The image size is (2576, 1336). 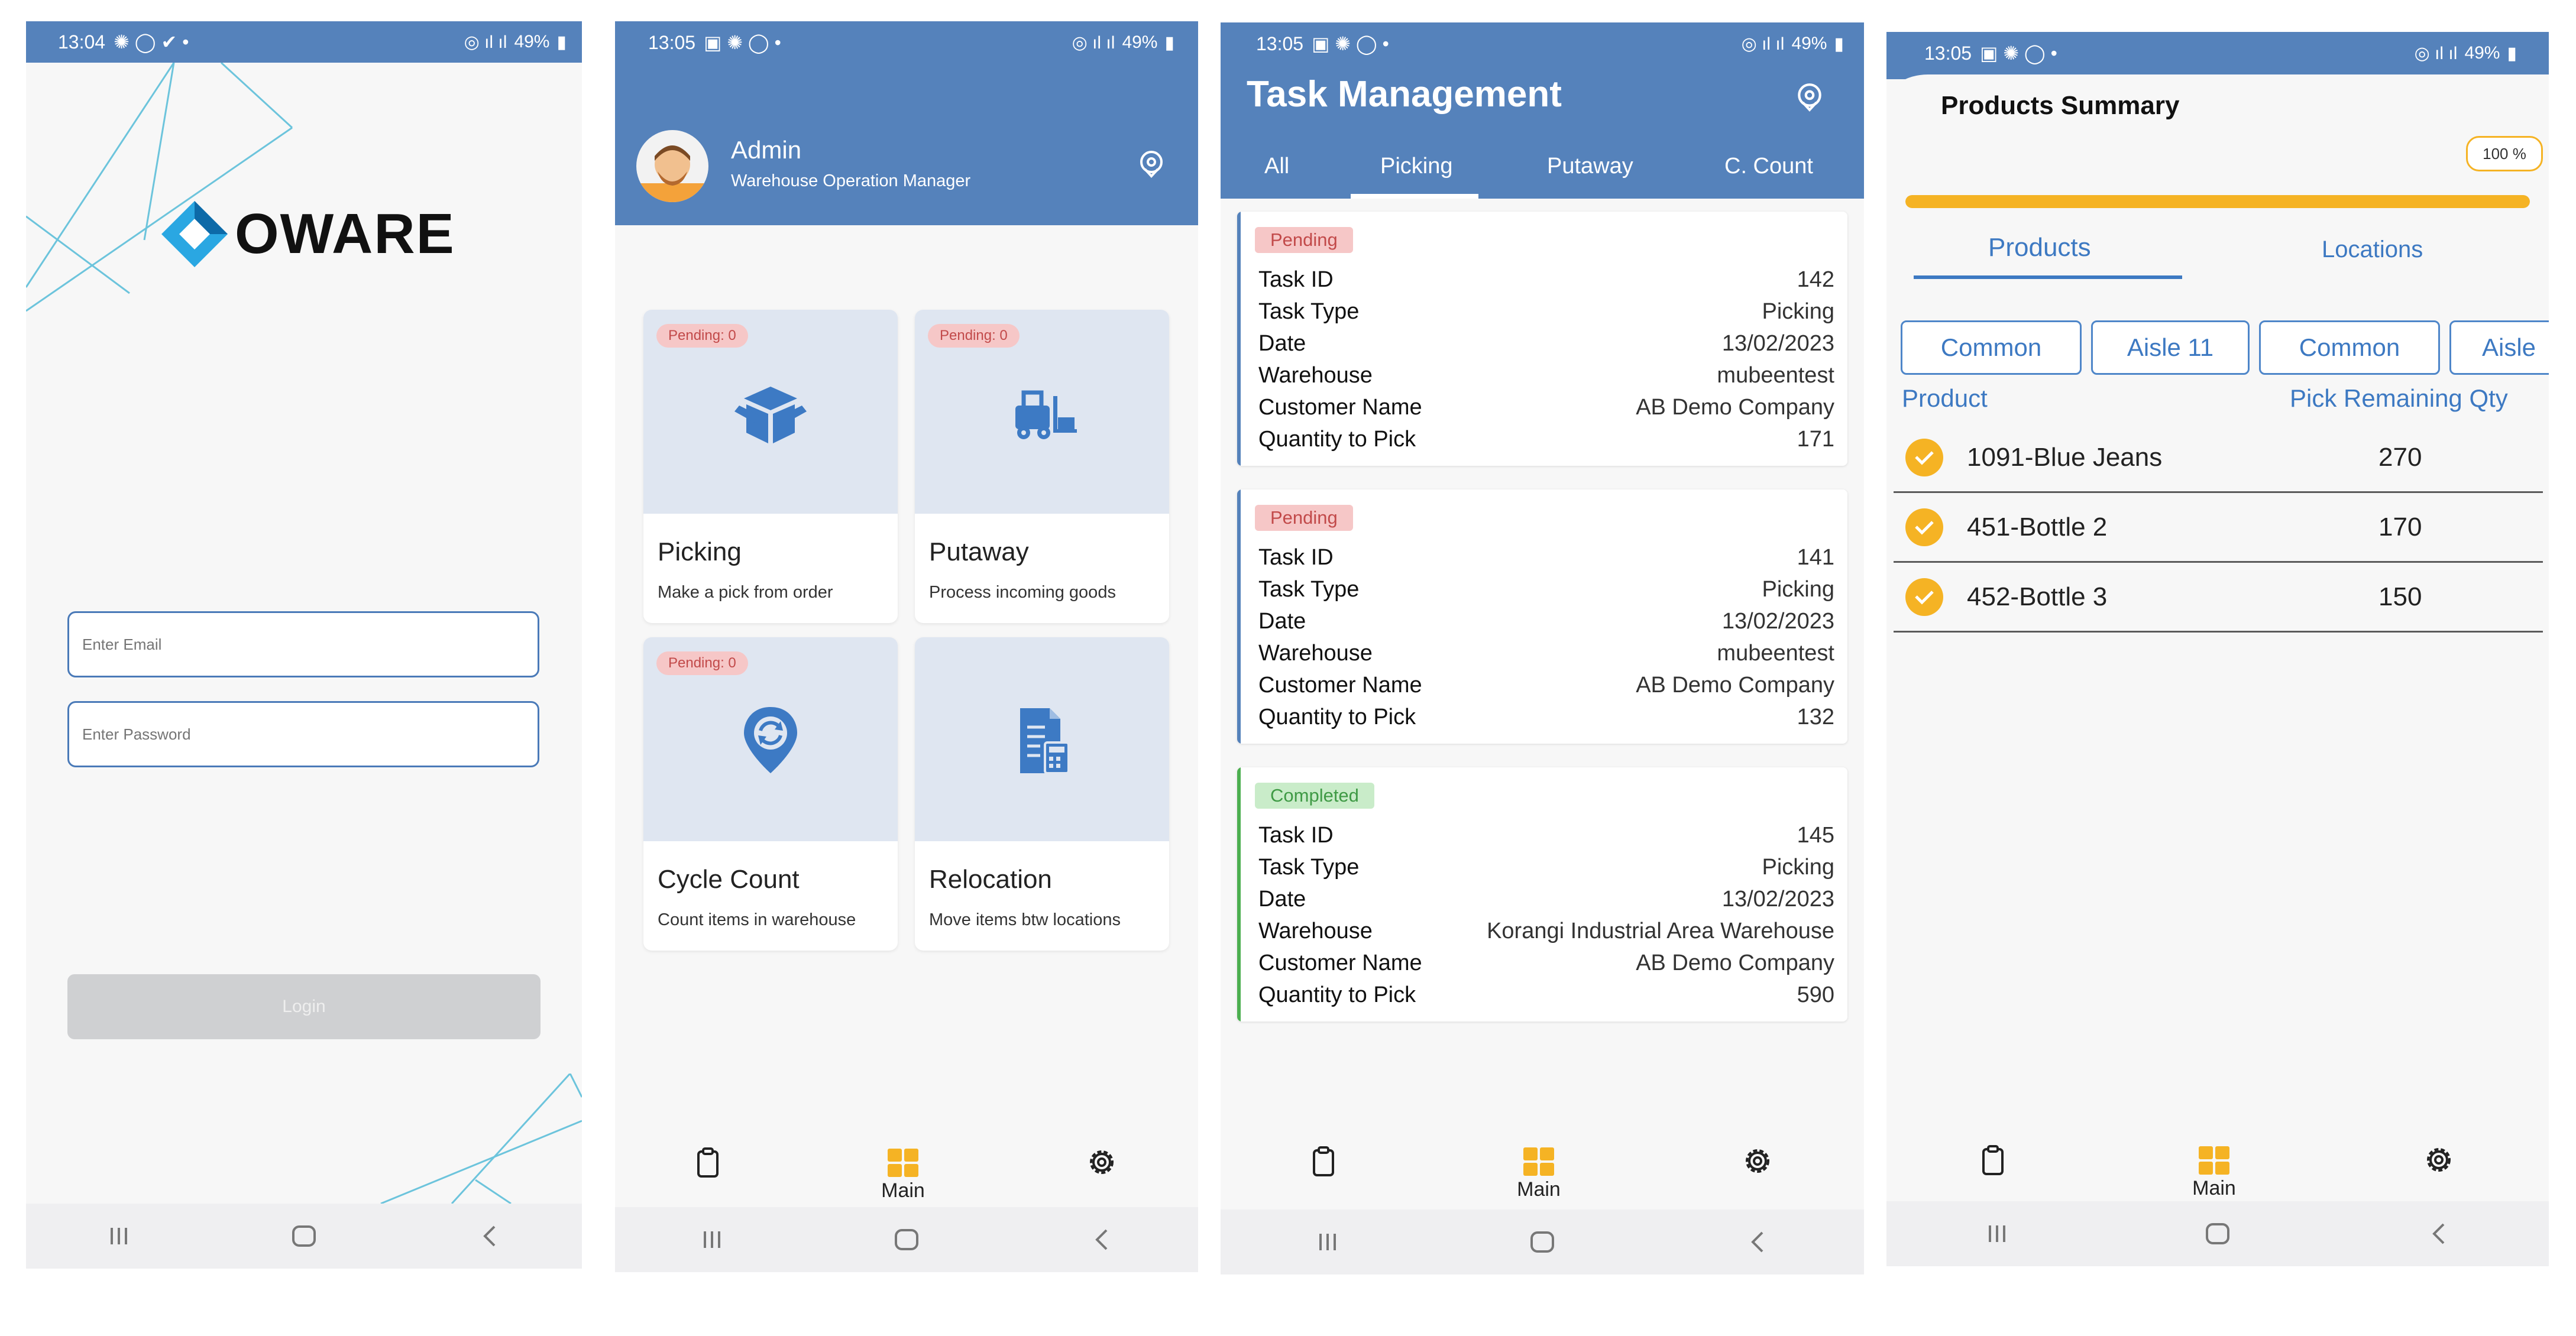 I want to click on task-id-row: Task ID 141, so click(x=1546, y=557).